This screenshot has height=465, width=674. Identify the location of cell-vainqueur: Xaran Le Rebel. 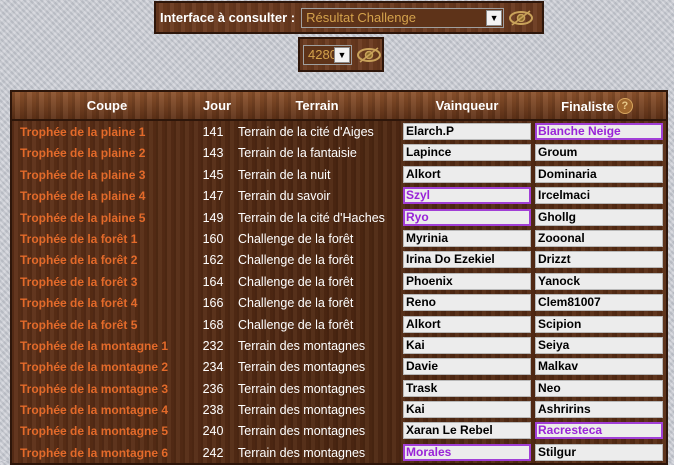
(467, 431).